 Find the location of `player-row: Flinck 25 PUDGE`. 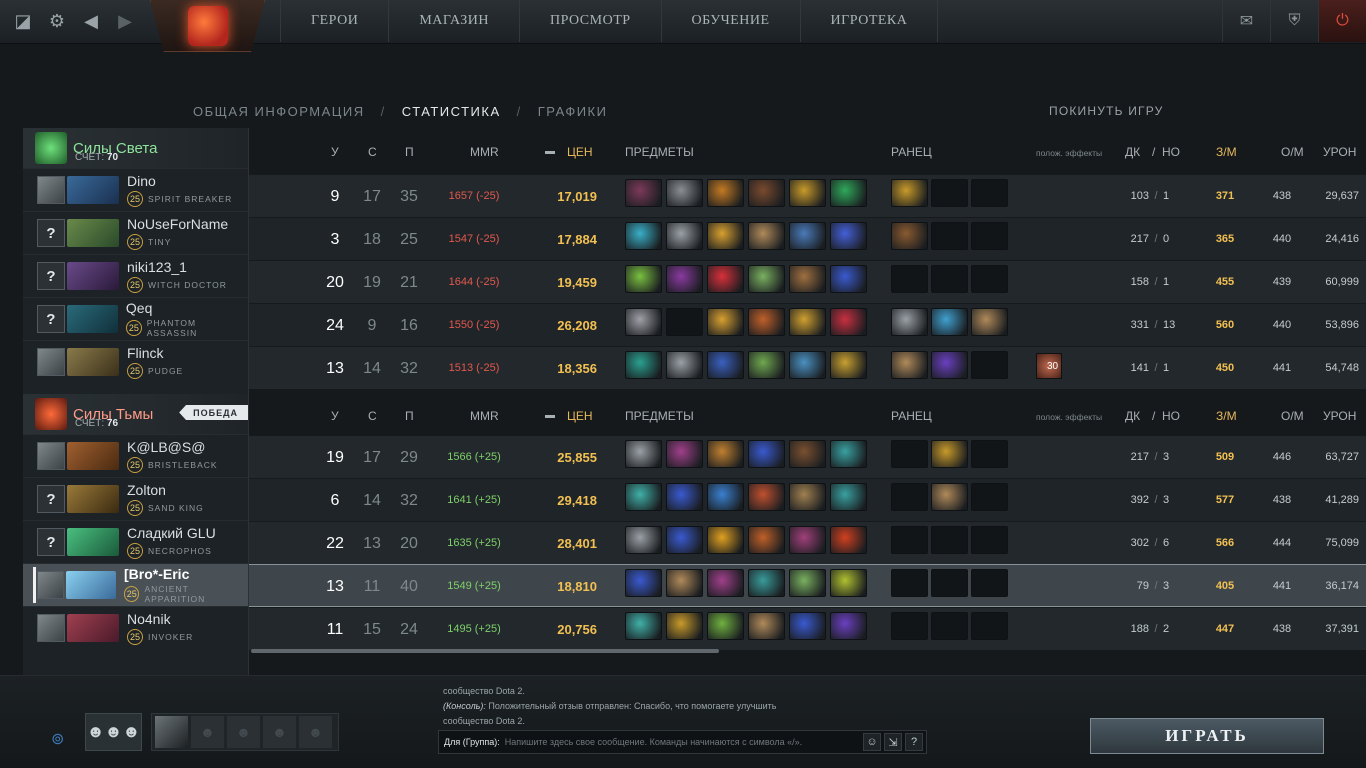

player-row: Flinck 25 PUDGE is located at coordinates (135, 361).